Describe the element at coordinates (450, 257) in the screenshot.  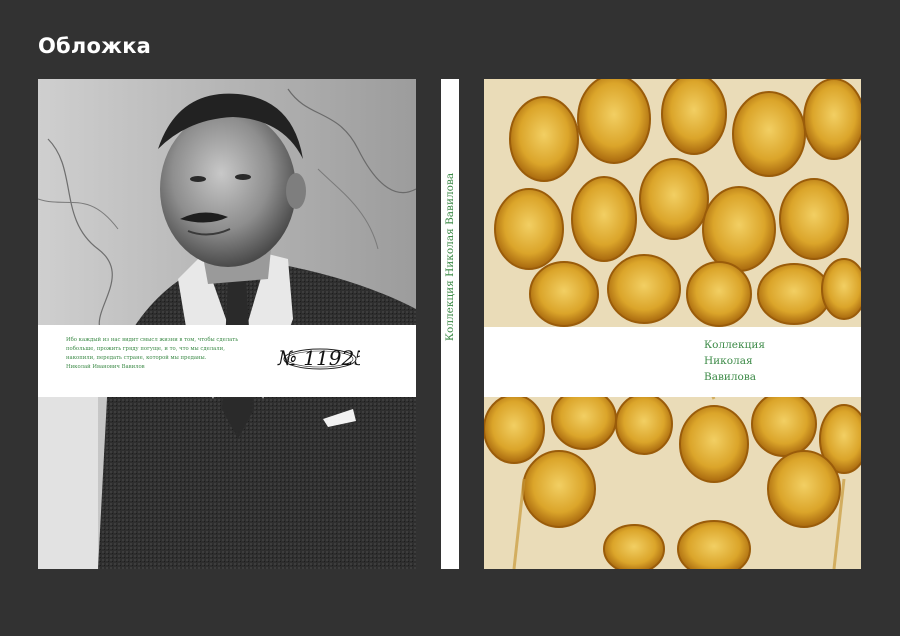
I see `spine-title: Коллекция Николая Вавилова` at that location.